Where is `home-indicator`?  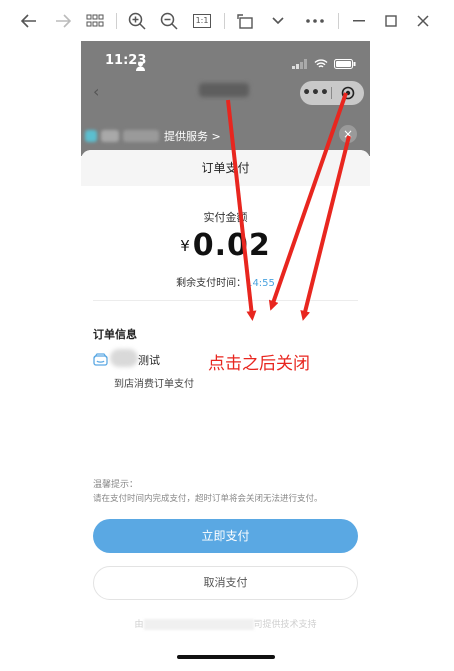 home-indicator is located at coordinates (226, 657).